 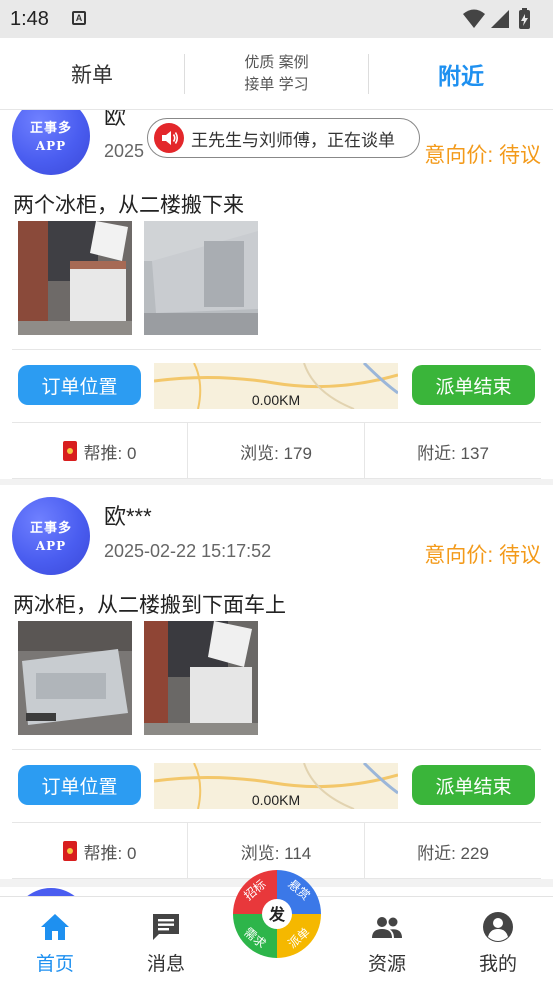 What do you see at coordinates (386, 964) in the screenshot?
I see `nav-resources-label: 资源` at bounding box center [386, 964].